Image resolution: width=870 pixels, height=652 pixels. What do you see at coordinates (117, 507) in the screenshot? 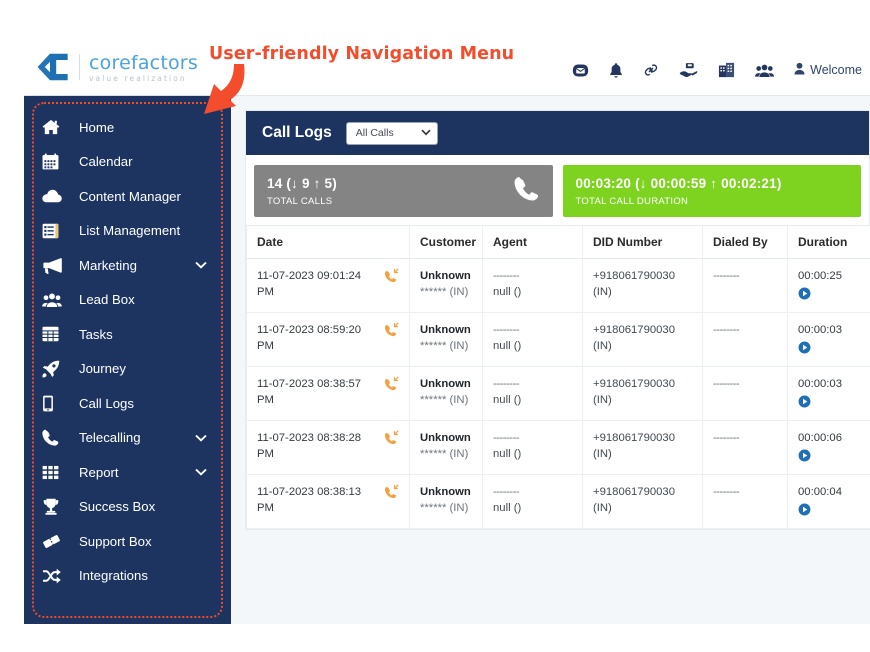
I see `sidebar-label: Success Box` at bounding box center [117, 507].